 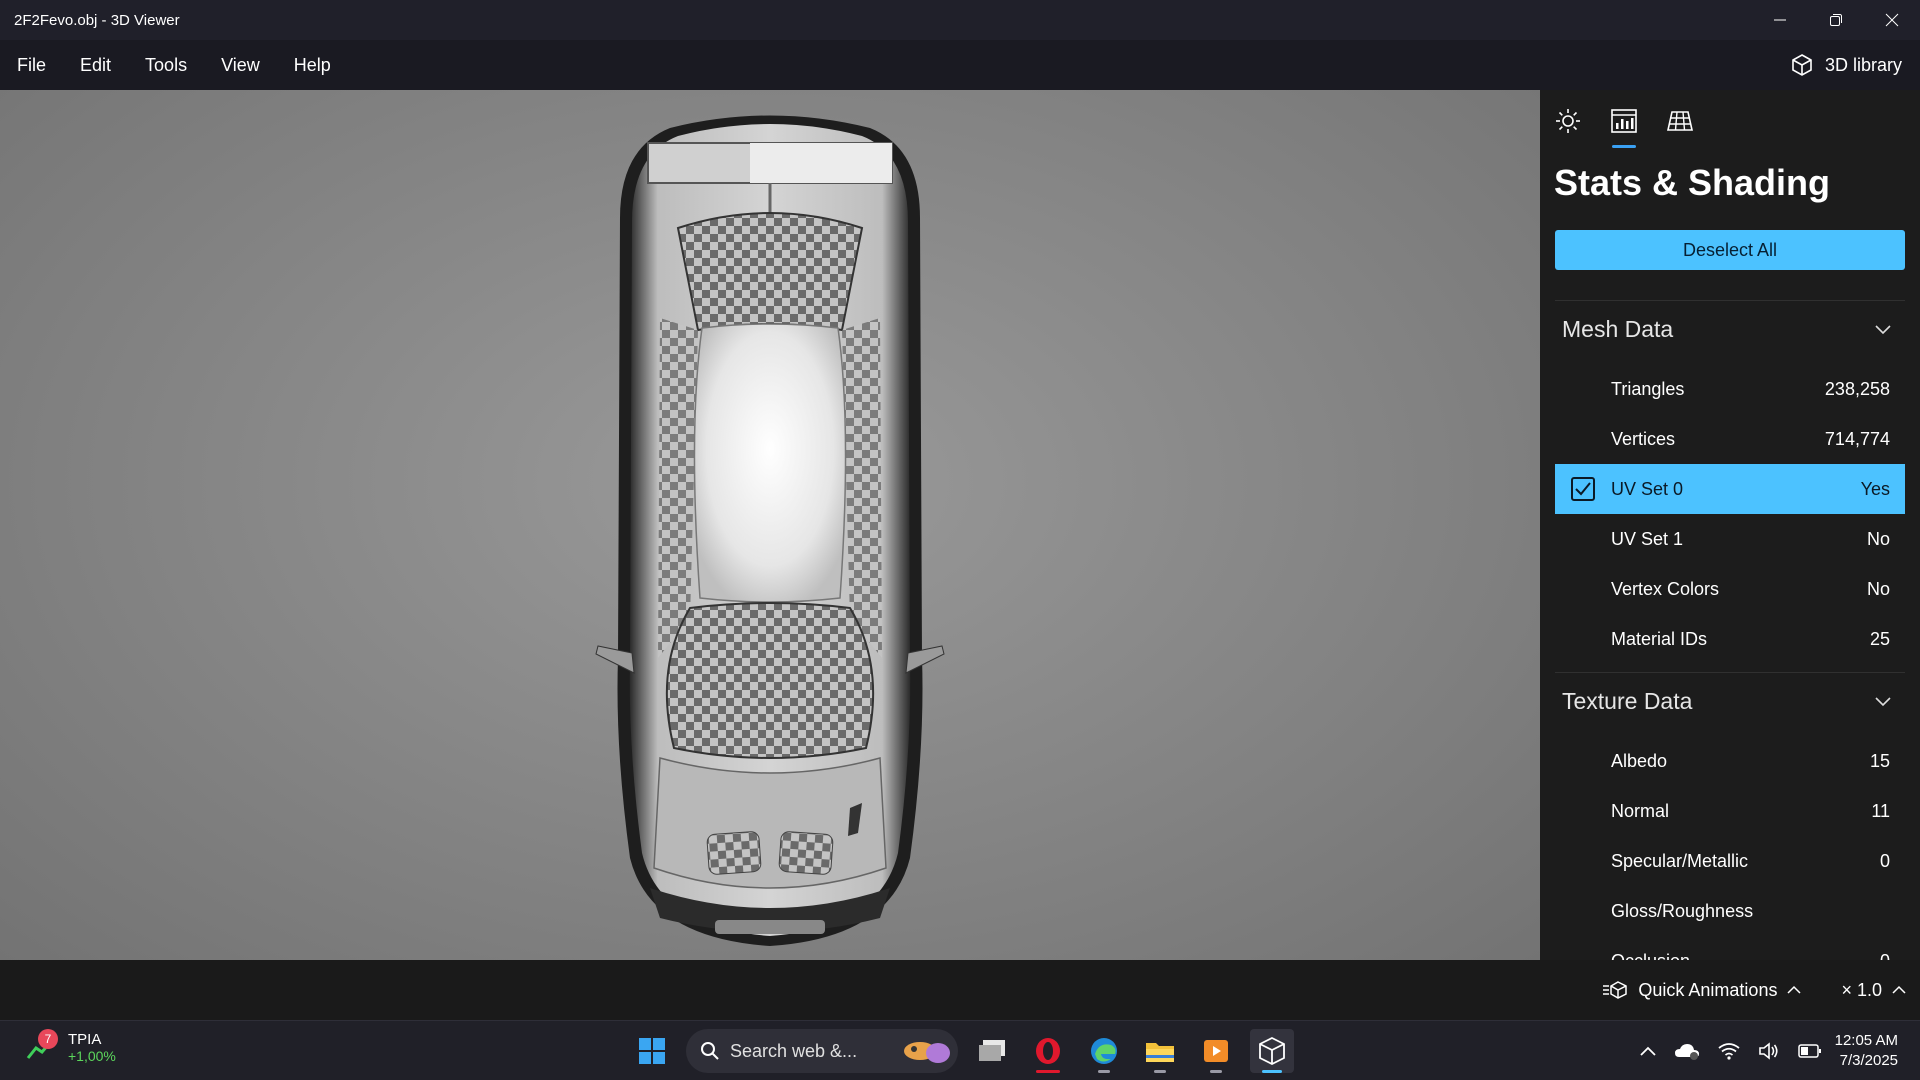 I want to click on texture-data-section-header: Texture Data, so click(x=1730, y=701).